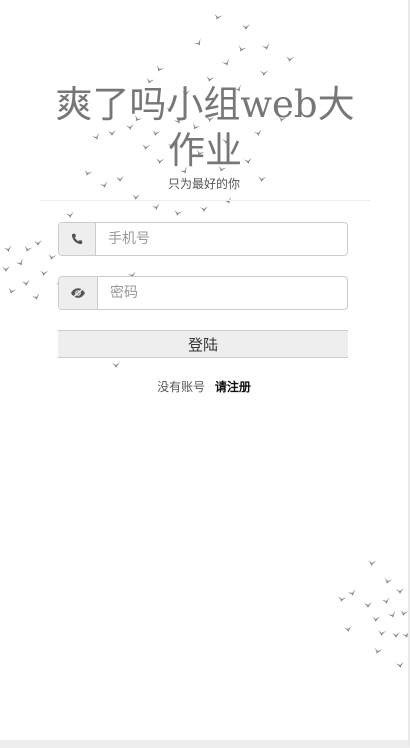 This screenshot has width=410, height=748. Describe the element at coordinates (205, 127) in the screenshot. I see `page-title: 爽了吗小组web大作业` at that location.